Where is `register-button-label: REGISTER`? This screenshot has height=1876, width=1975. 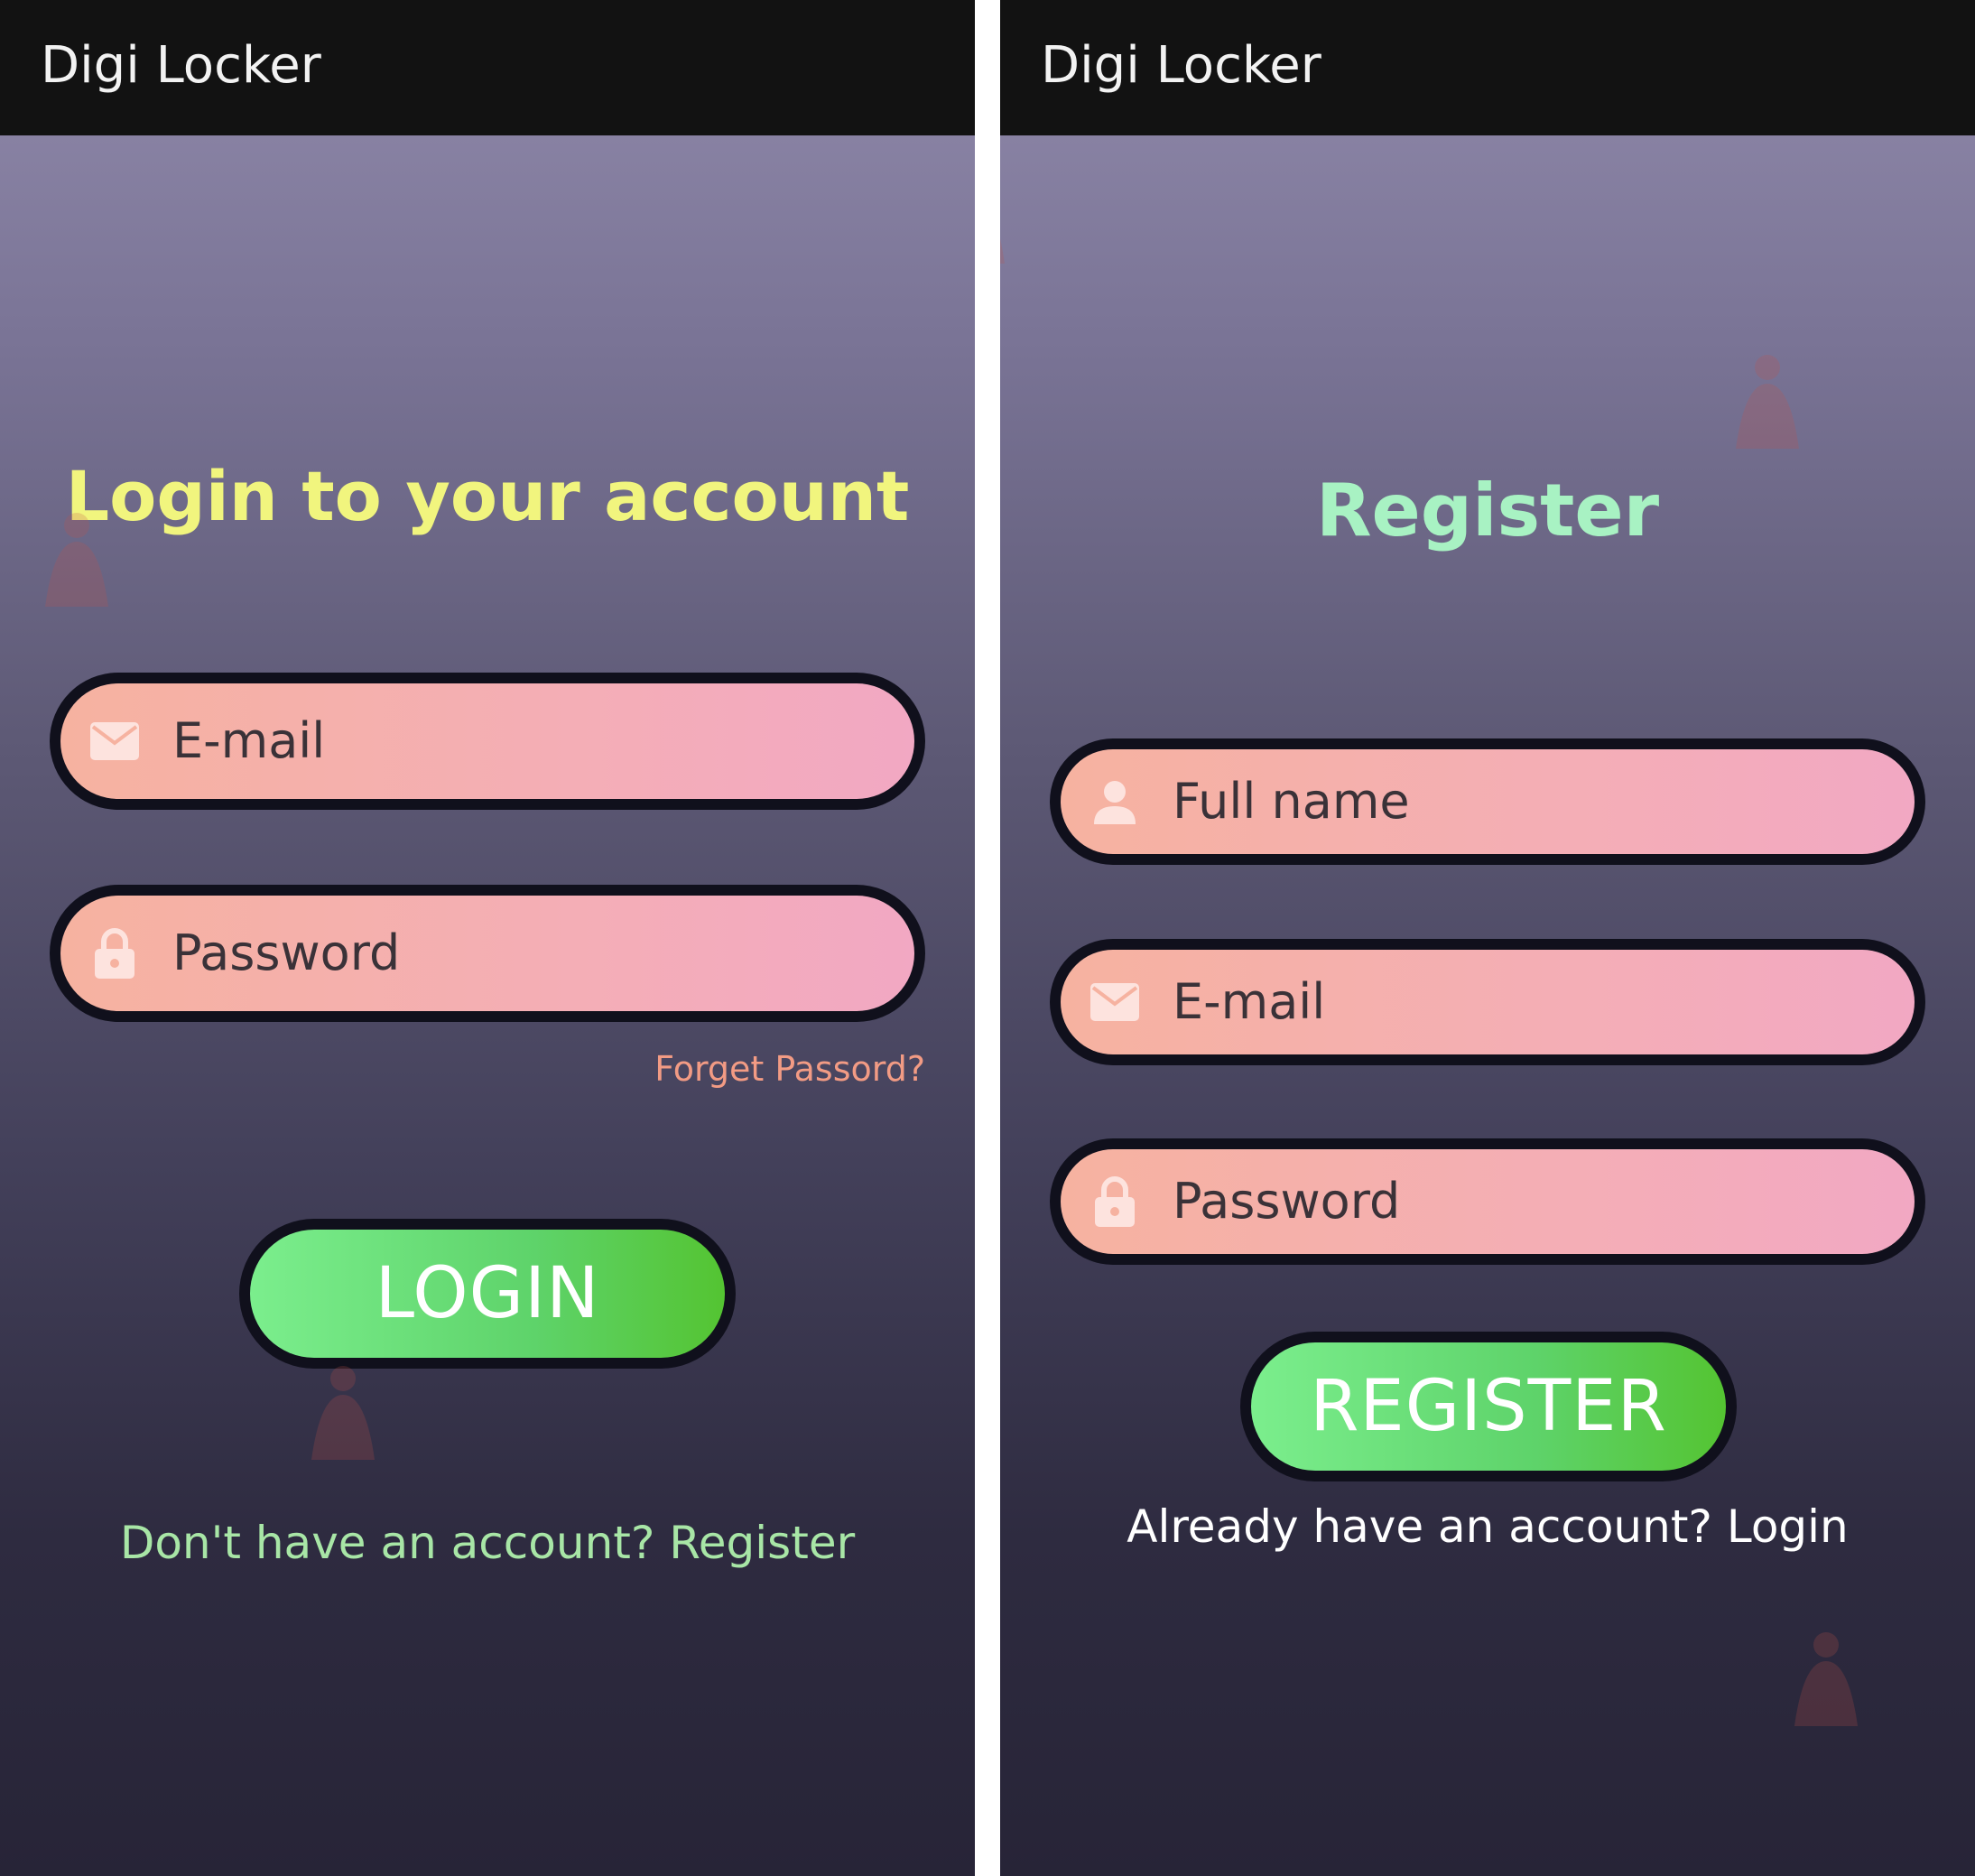
register-button-label: REGISTER is located at coordinates (1488, 1407).